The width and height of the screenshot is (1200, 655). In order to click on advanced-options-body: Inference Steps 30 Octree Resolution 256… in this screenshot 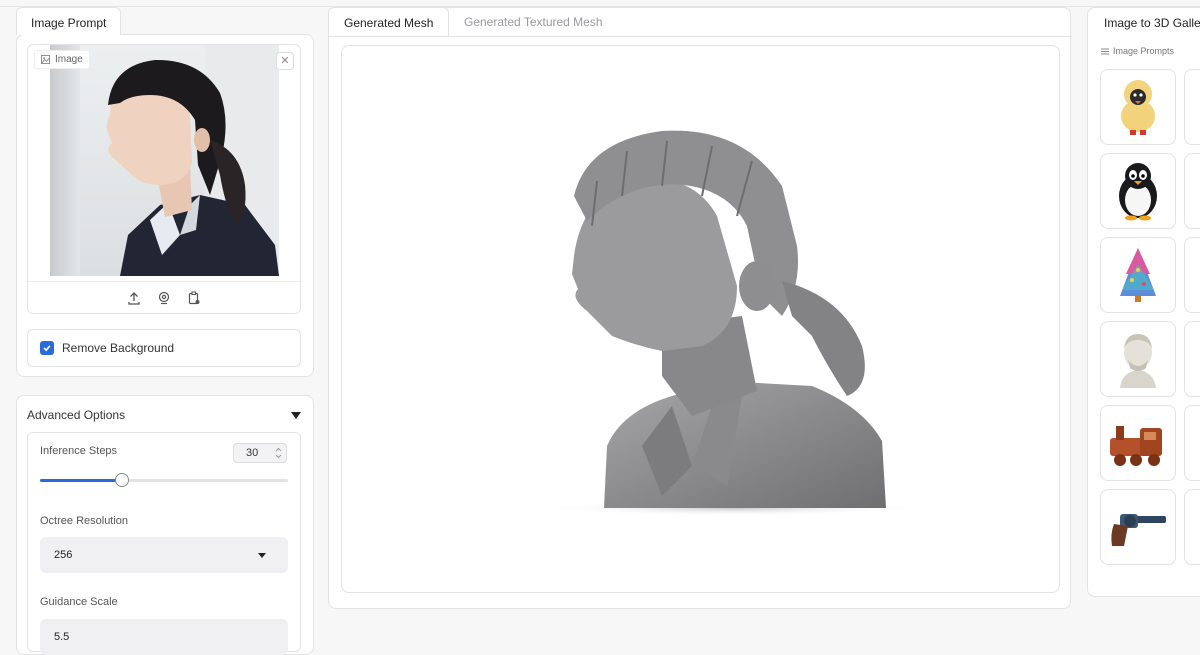, I will do `click(164, 543)`.